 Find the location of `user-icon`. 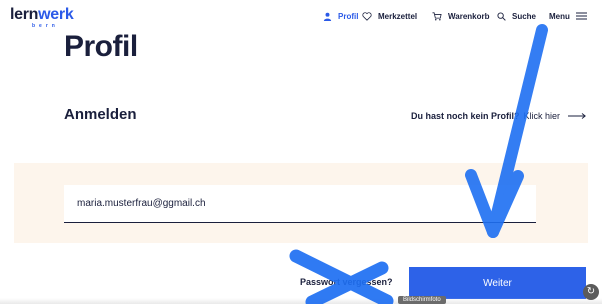

user-icon is located at coordinates (327, 16).